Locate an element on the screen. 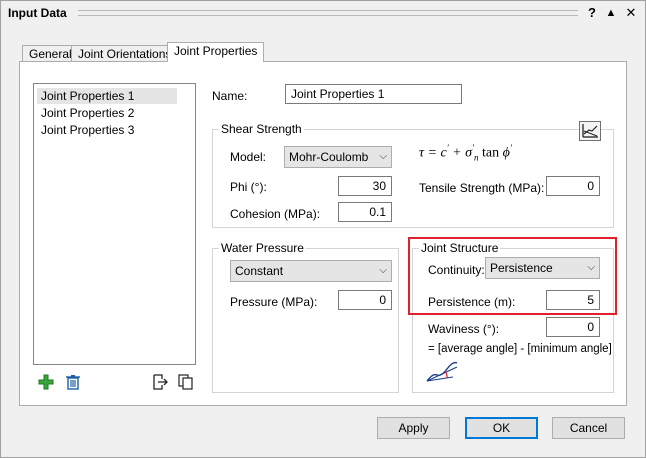 The width and height of the screenshot is (646, 458). model-value: Mohr-Coulomb is located at coordinates (329, 157).